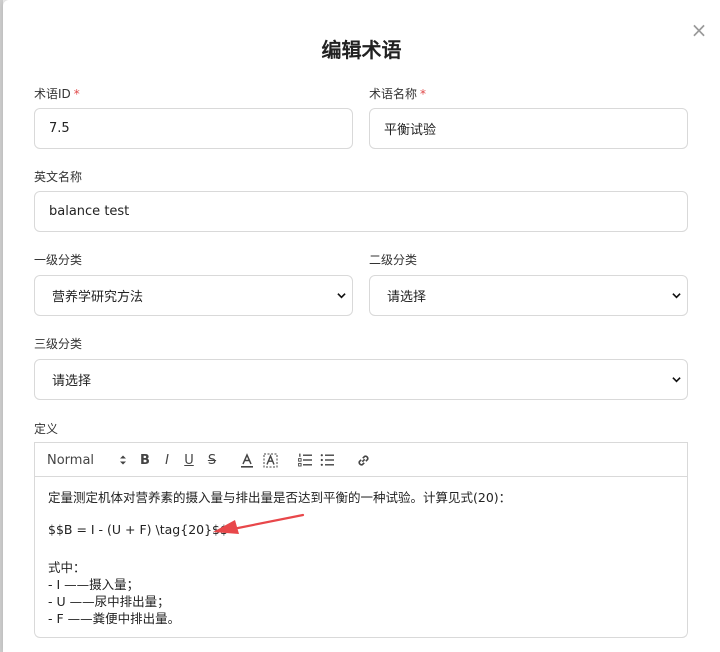 The width and height of the screenshot is (720, 652). What do you see at coordinates (270, 460) in the screenshot?
I see `text-background-icon` at bounding box center [270, 460].